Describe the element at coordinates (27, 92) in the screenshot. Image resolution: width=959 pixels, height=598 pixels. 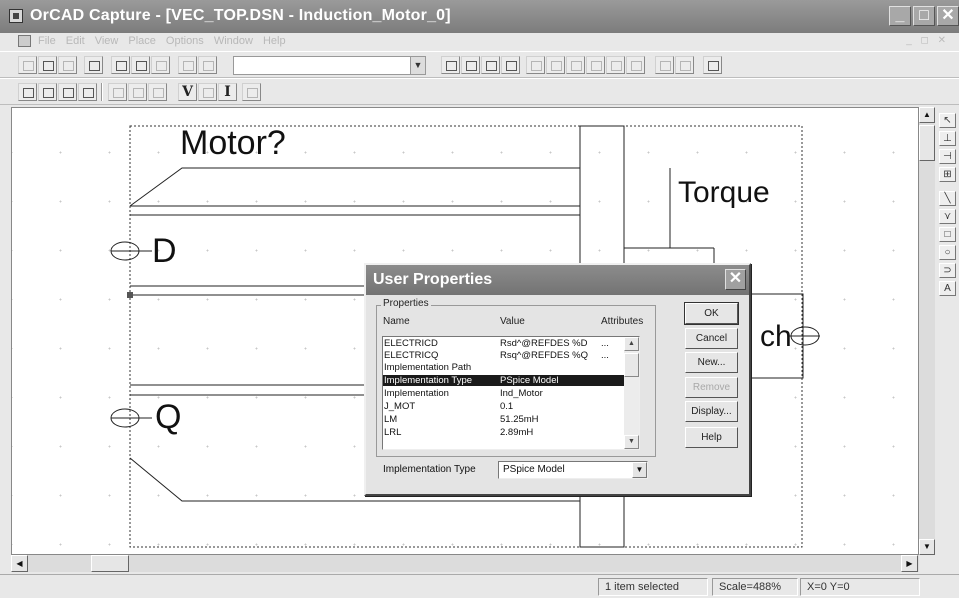
I see `new-simulation-icon` at that location.